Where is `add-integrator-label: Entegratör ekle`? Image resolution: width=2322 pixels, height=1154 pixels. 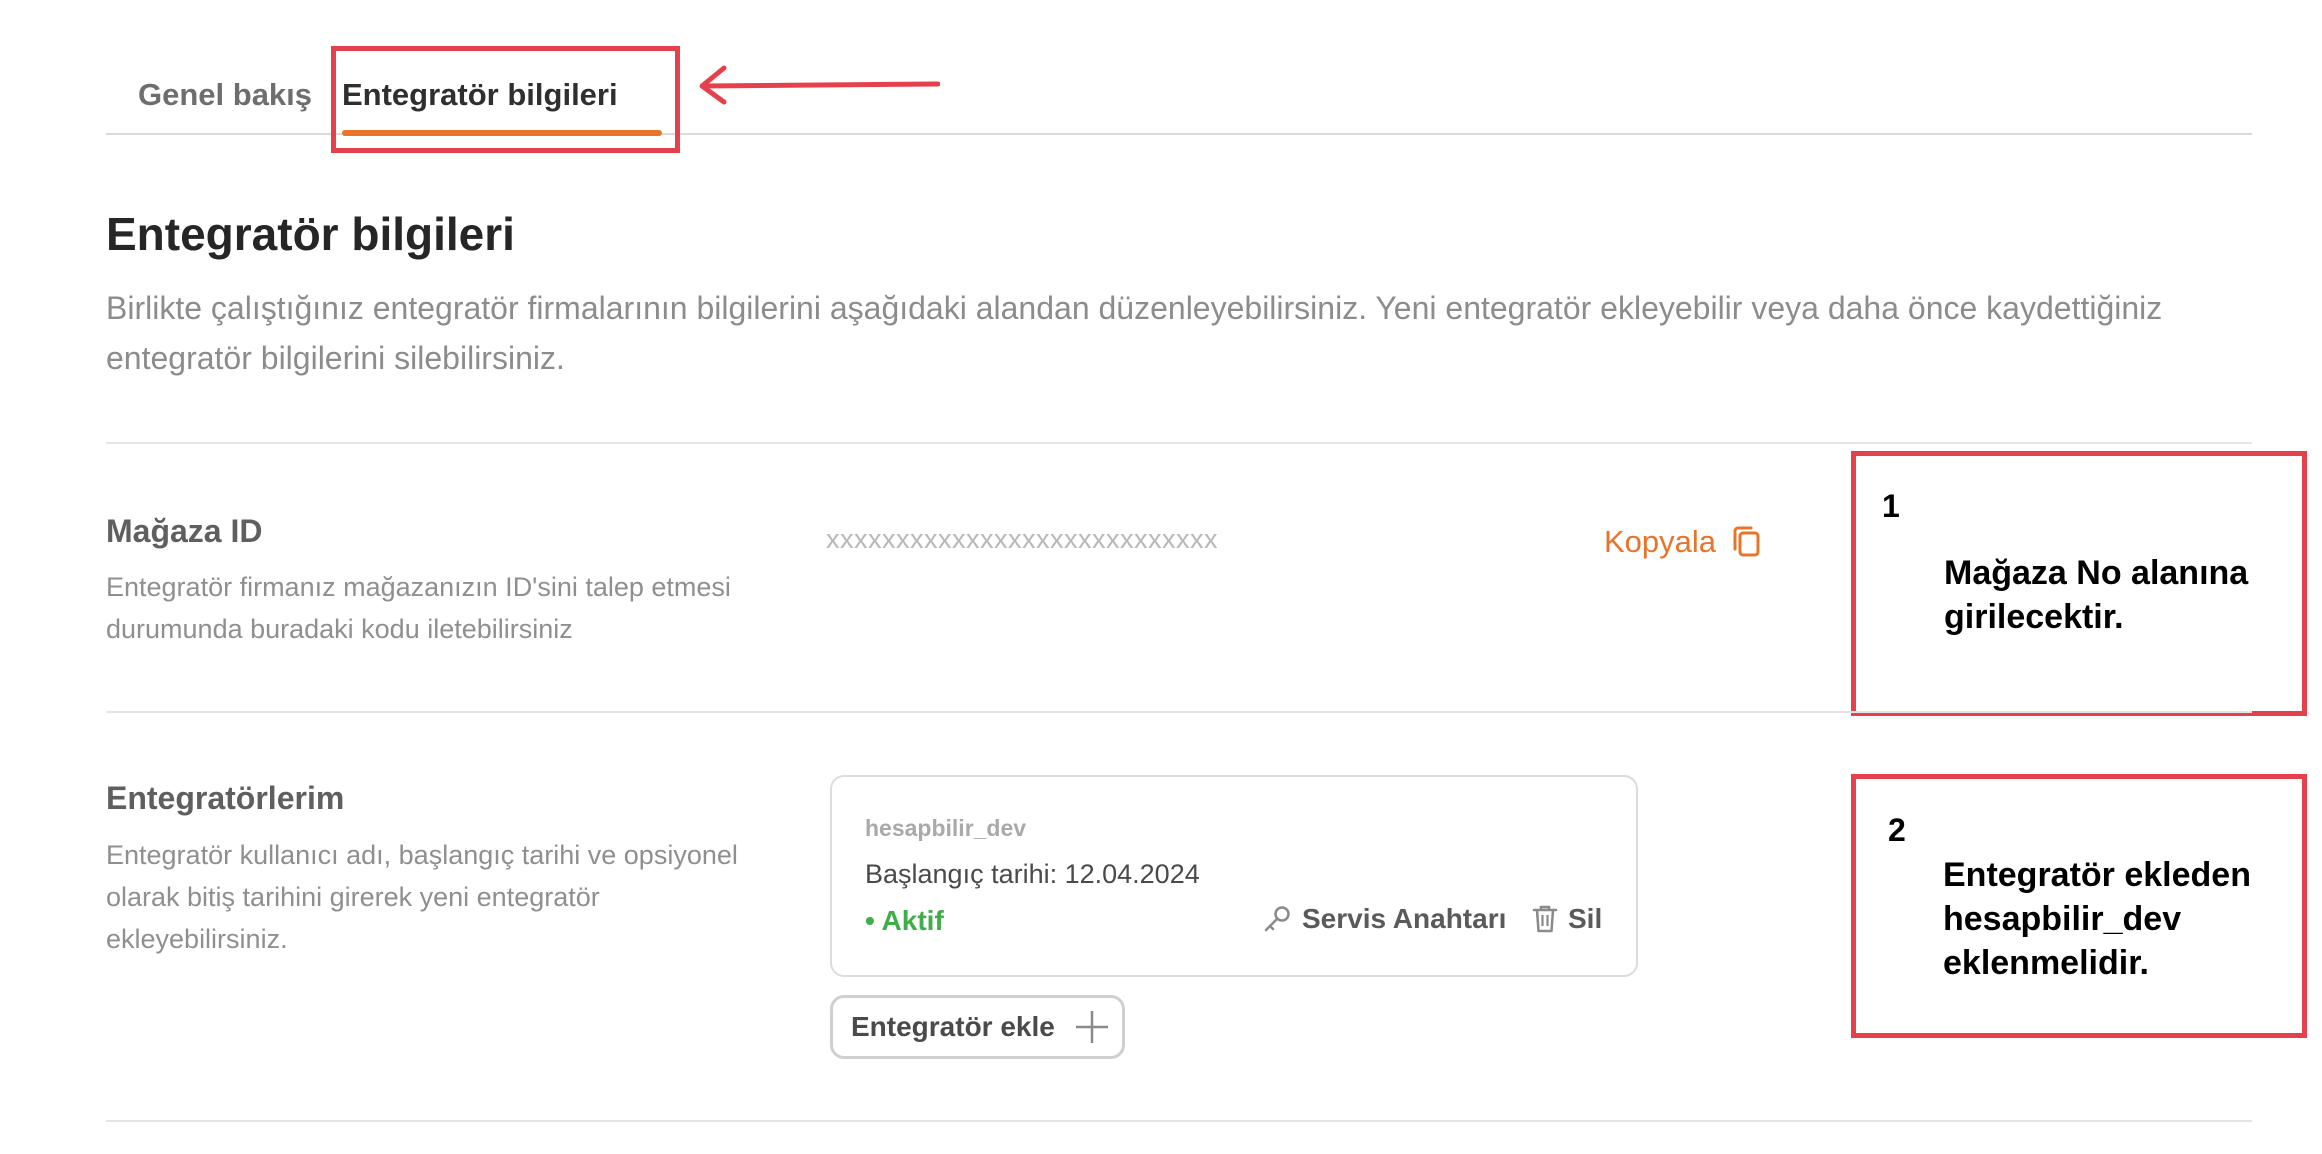 add-integrator-label: Entegratör ekle is located at coordinates (953, 1026).